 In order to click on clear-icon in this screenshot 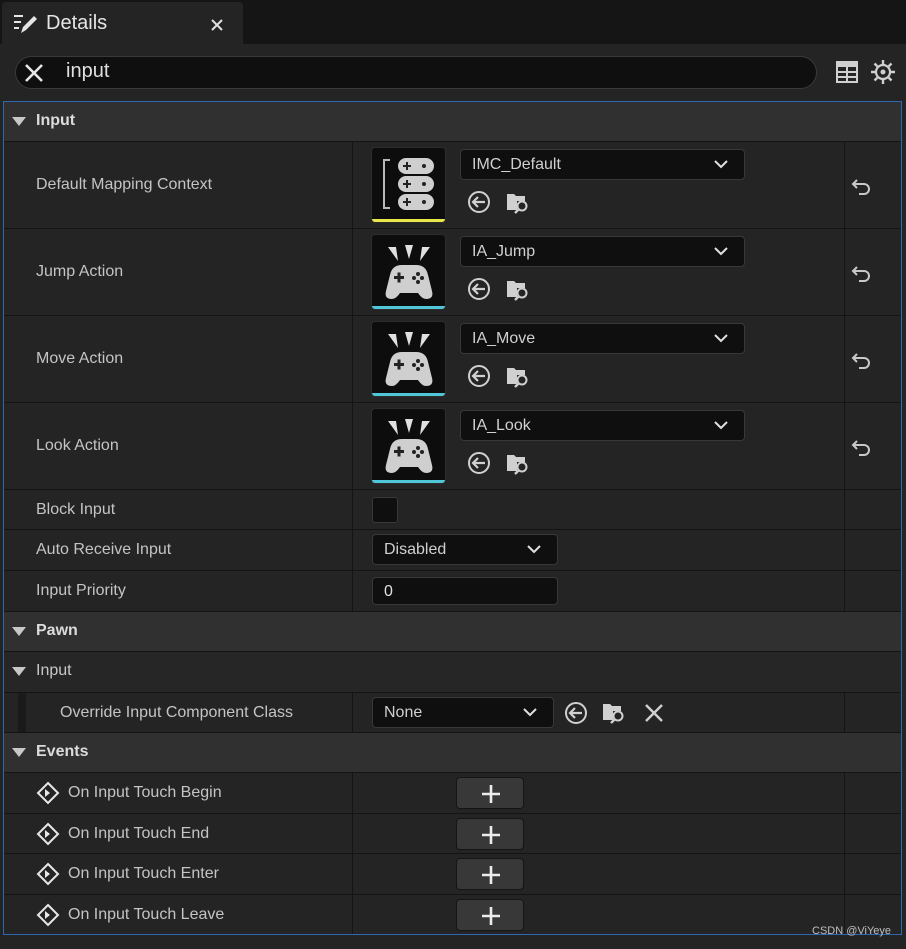, I will do `click(654, 713)`.